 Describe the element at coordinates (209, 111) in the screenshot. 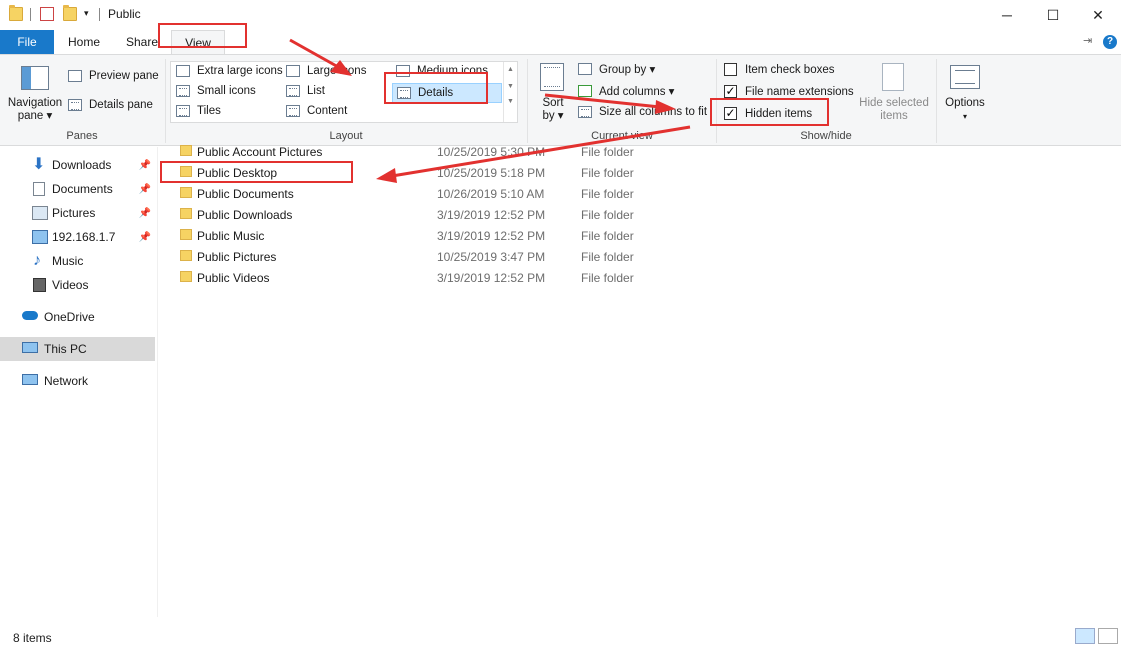

I see `layout-label: Tiles` at that location.